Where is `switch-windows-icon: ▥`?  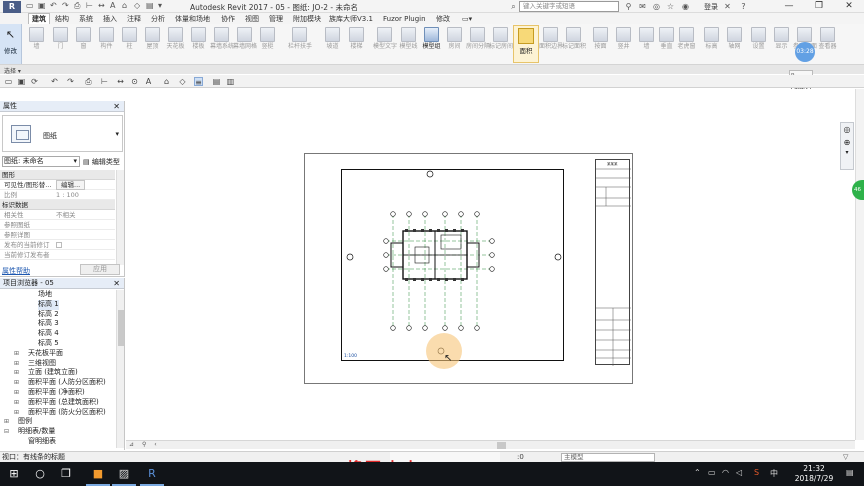
switch-windows-icon: ▥ is located at coordinates (230, 81).